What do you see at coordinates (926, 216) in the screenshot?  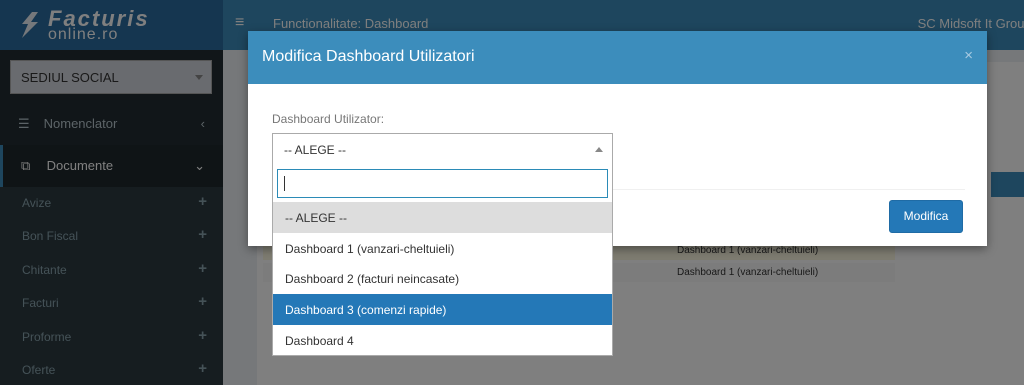 I see `modifica-button: Modifica` at bounding box center [926, 216].